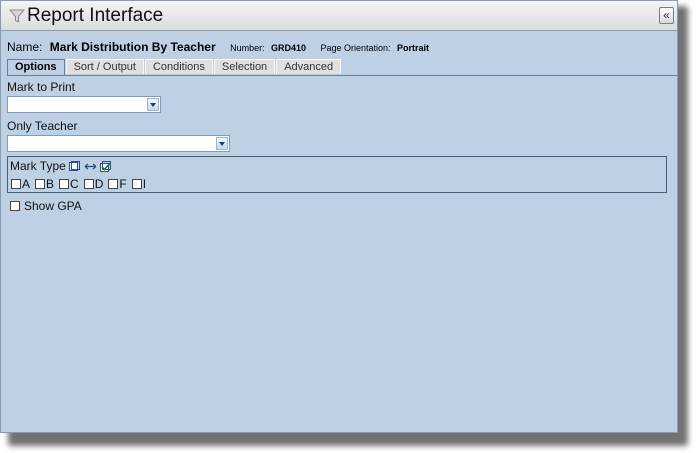  I want to click on mark-type-c-label: C, so click(74, 184).